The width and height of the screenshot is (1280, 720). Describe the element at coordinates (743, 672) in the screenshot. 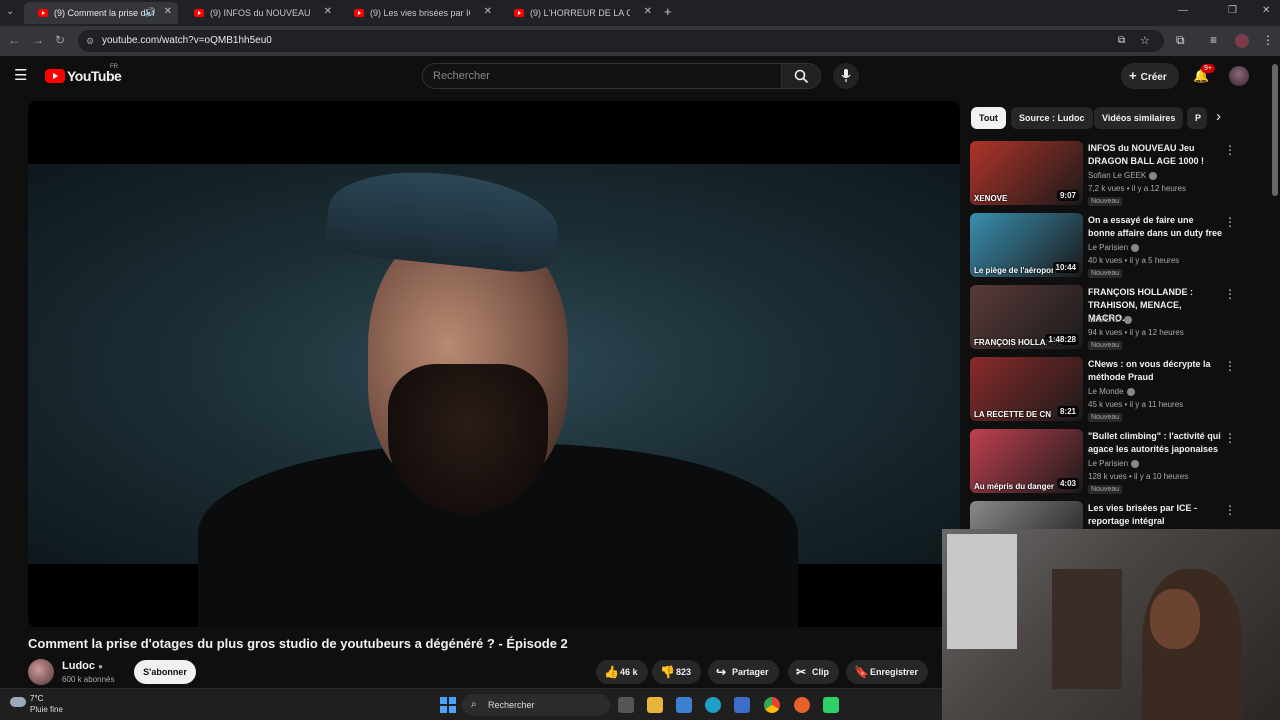

I see `share-button: ↪ Partager` at that location.